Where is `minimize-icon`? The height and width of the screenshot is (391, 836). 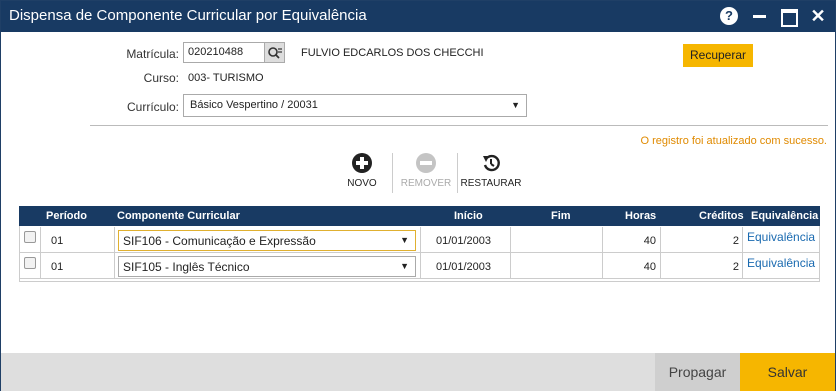
minimize-icon is located at coordinates (760, 16).